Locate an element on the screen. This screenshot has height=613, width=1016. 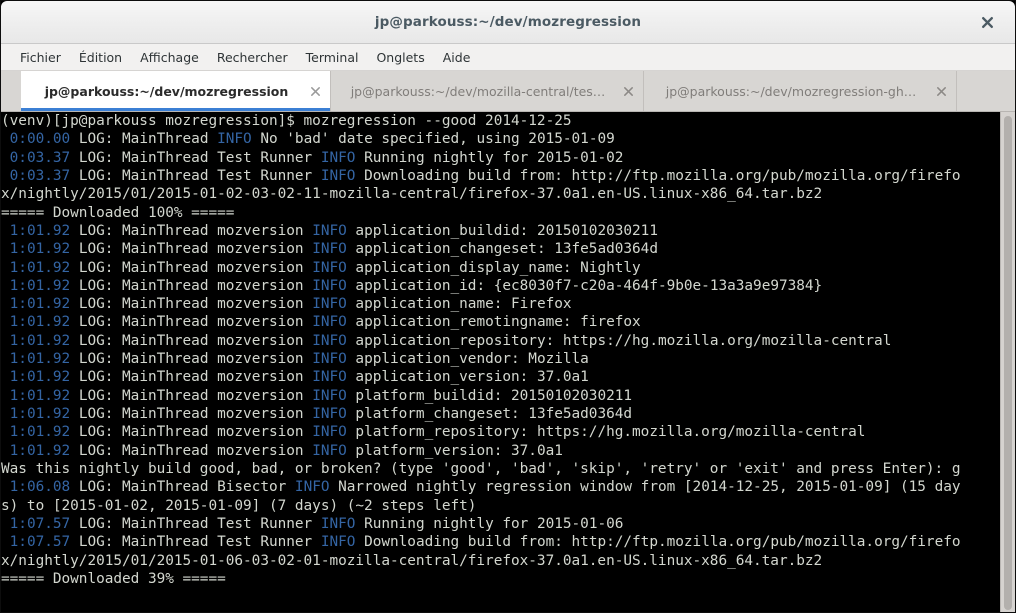
terminal-text: application_changeset: 13fe5ad0364d is located at coordinates (502, 249).